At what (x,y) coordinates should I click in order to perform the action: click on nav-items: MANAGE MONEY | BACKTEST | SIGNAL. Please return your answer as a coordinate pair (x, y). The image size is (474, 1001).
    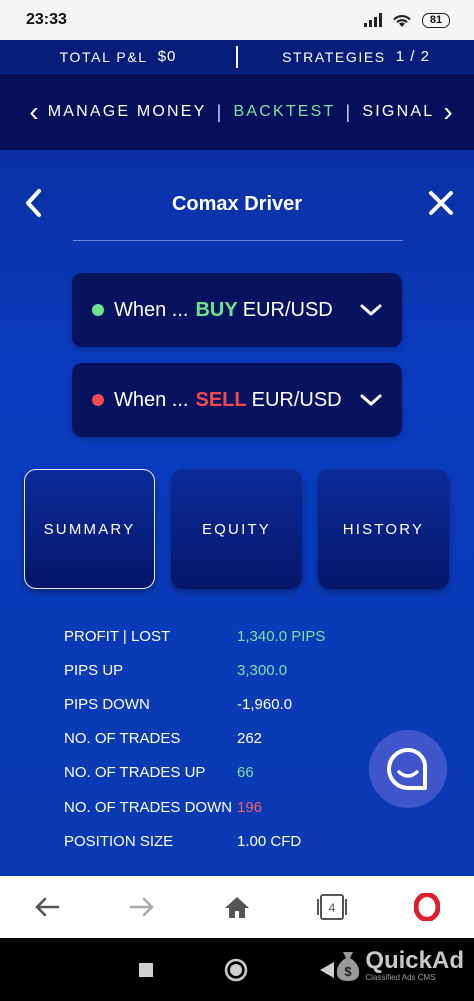
    Looking at the image, I should click on (241, 112).